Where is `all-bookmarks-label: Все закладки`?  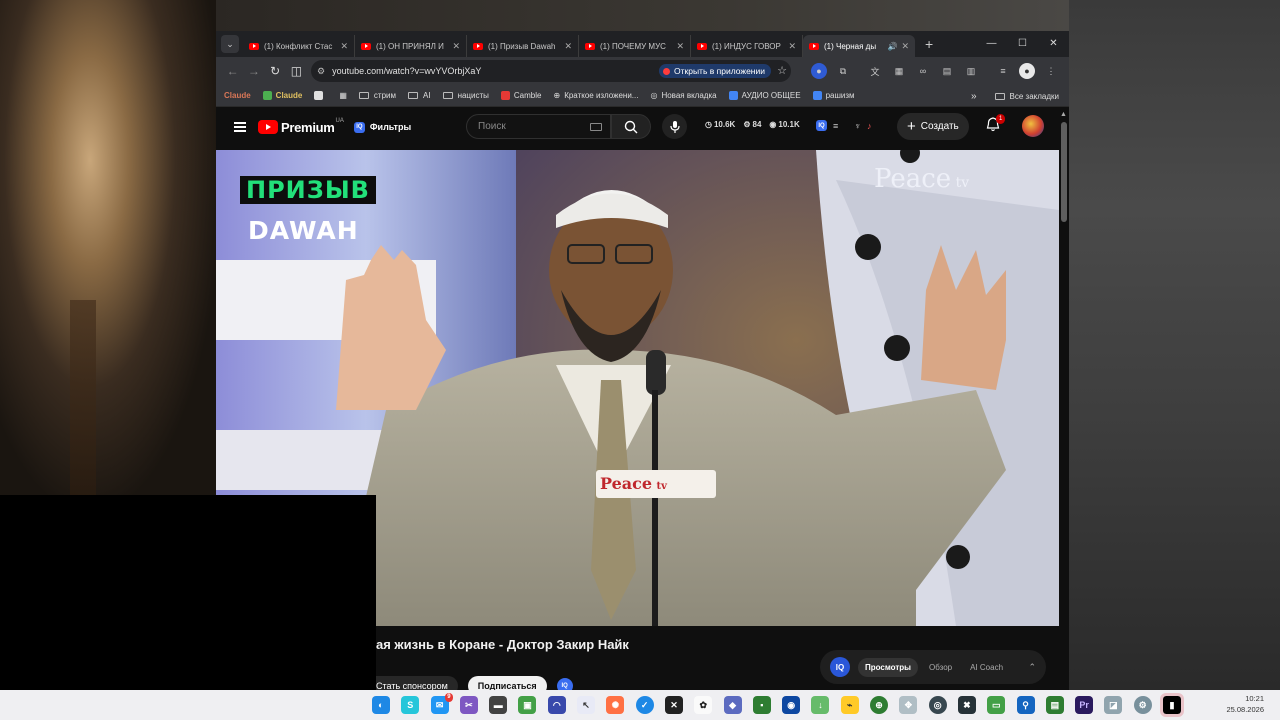 all-bookmarks-label: Все закладки is located at coordinates (1034, 96).